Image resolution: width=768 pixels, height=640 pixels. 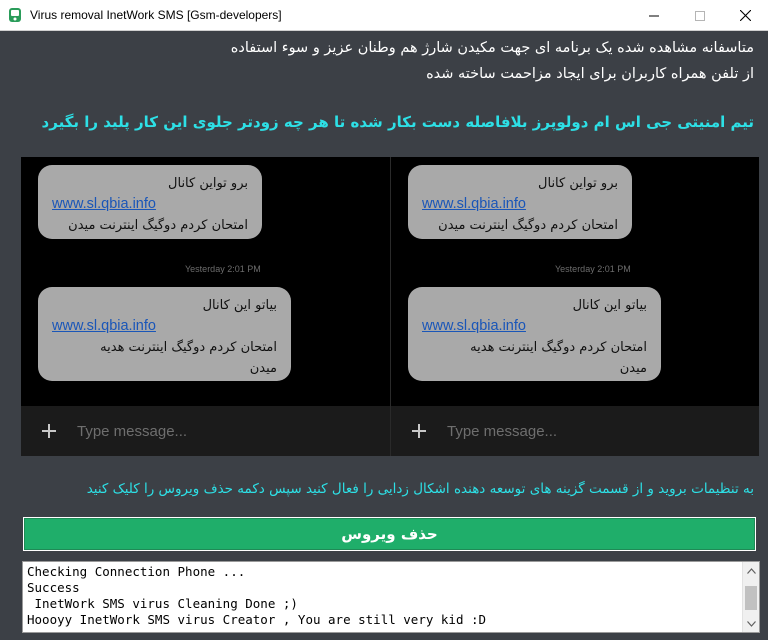 I want to click on close-icon, so click(x=745, y=15).